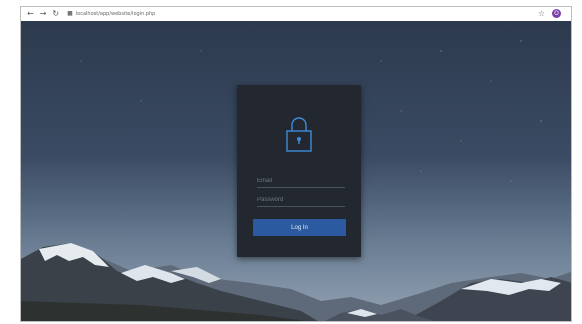 The height and width of the screenshot is (324, 582). Describe the element at coordinates (301, 200) in the screenshot. I see `password-field` at that location.